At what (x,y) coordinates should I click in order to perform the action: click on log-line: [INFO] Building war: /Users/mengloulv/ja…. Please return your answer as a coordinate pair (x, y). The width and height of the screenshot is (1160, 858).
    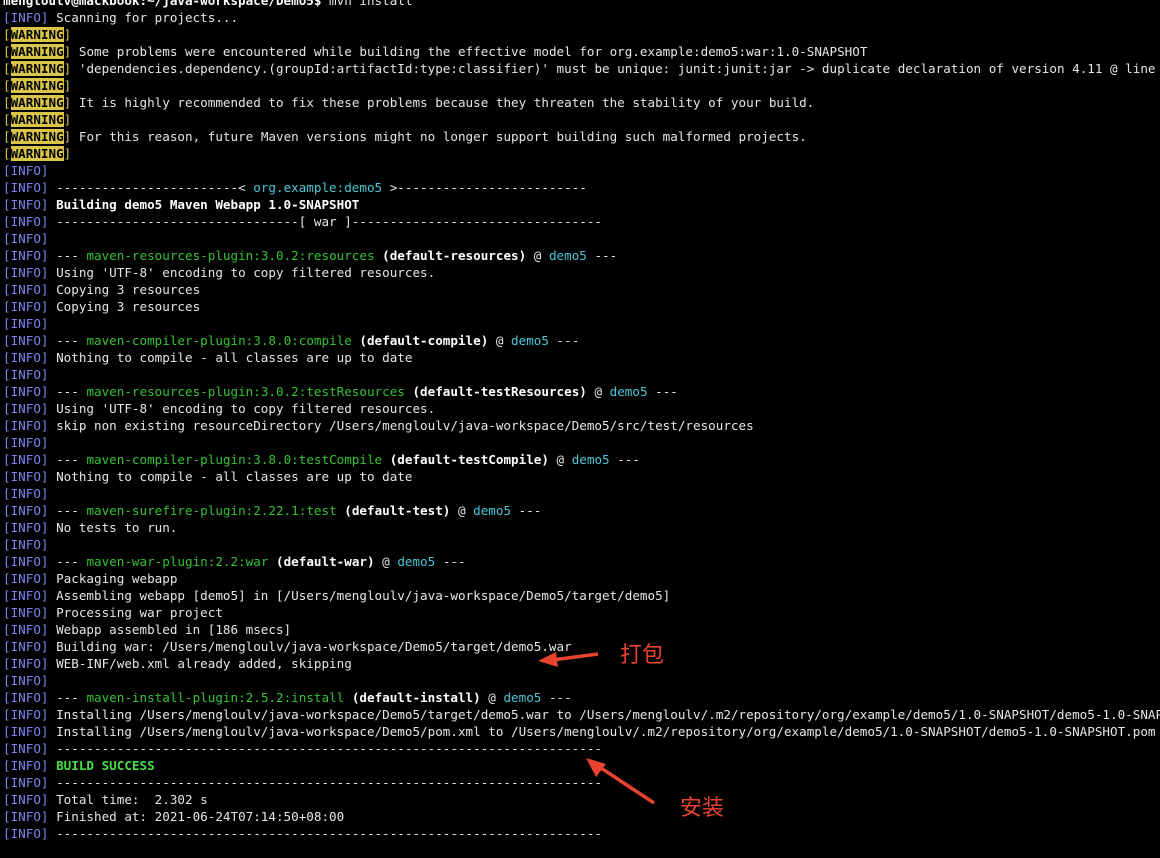
    Looking at the image, I should click on (580, 646).